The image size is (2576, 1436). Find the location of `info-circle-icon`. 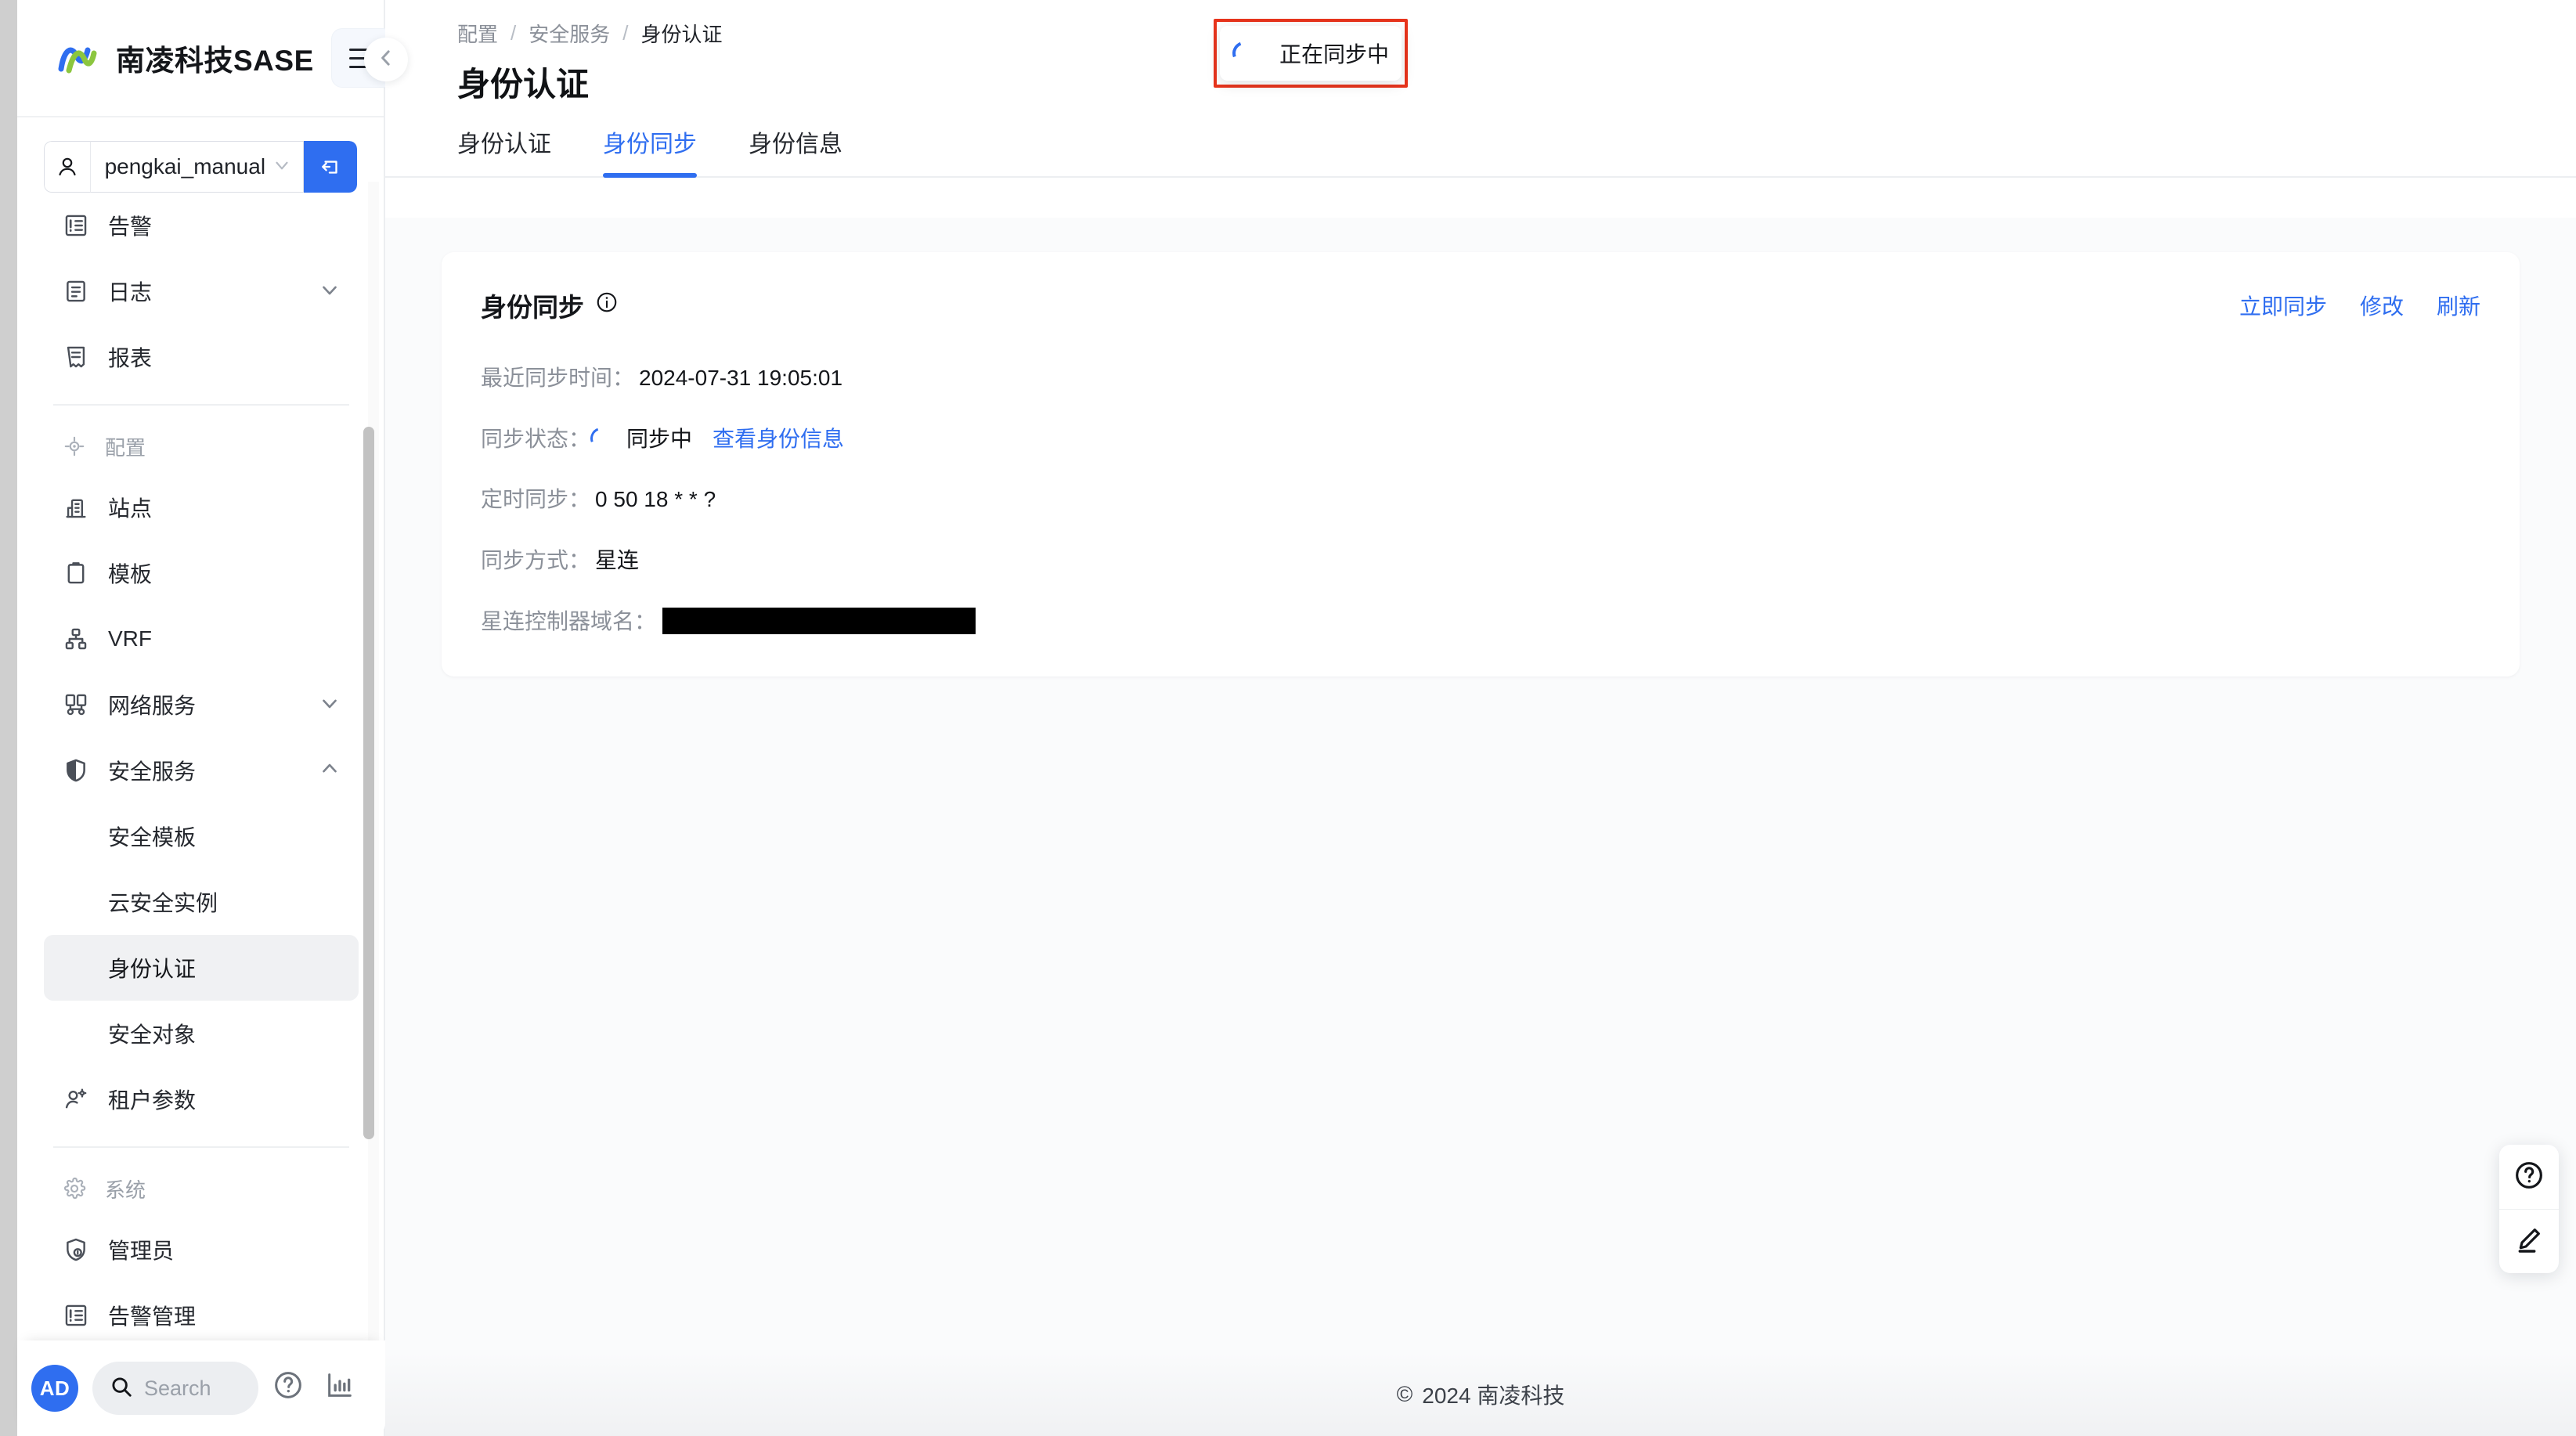

info-circle-icon is located at coordinates (607, 305).